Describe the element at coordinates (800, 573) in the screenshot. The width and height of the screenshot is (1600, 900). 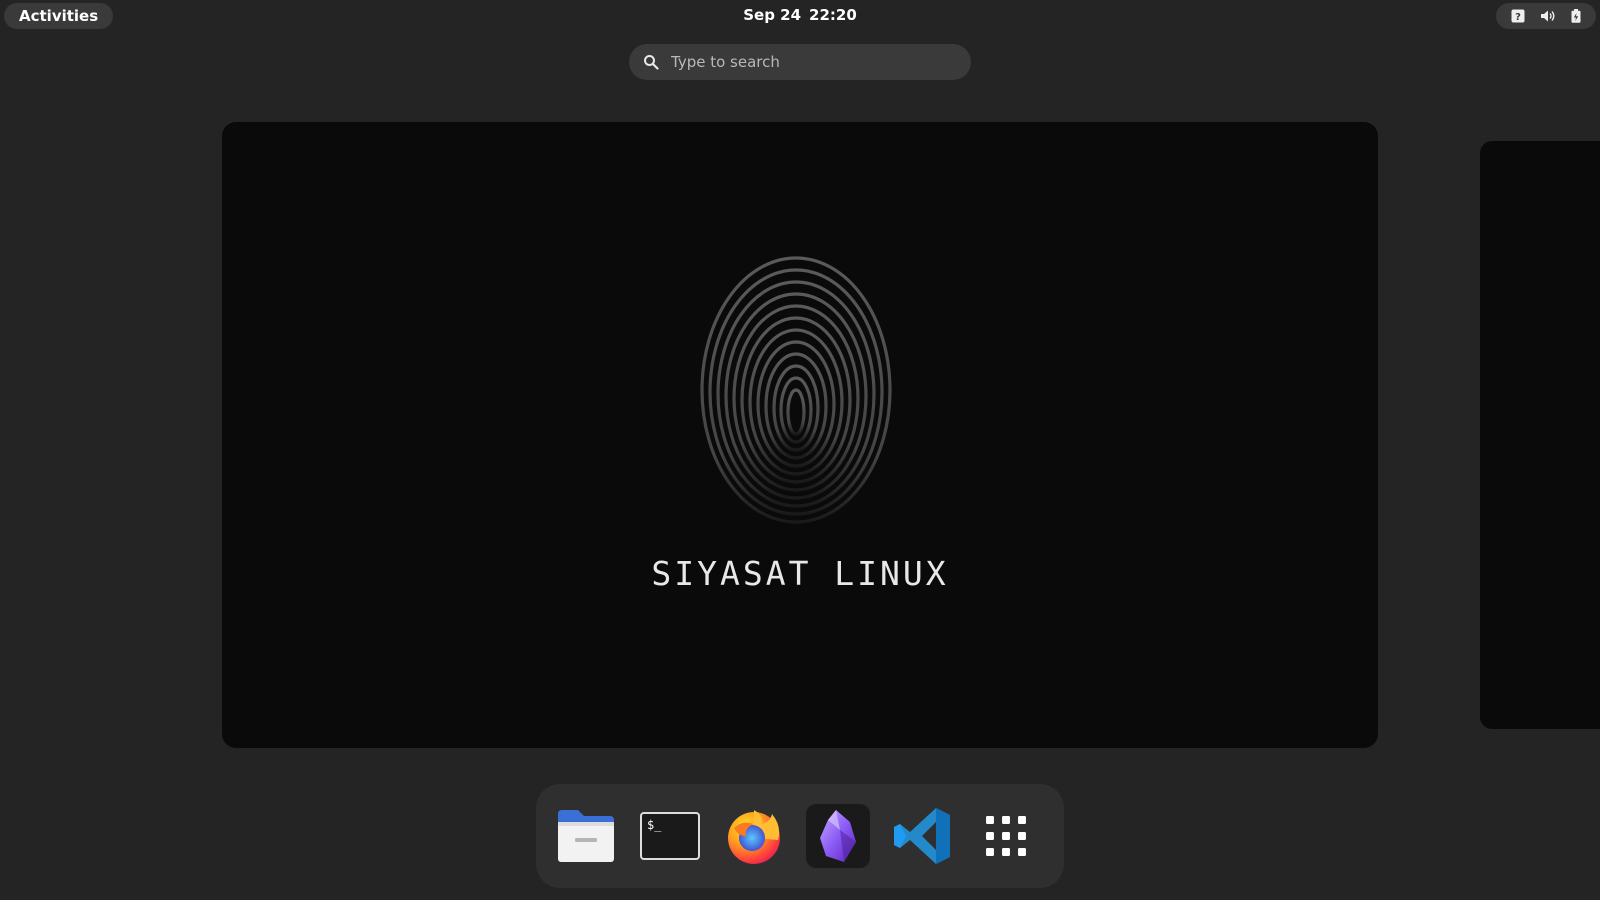
I see `wallpaper-title: SIYASAT LINUX` at that location.